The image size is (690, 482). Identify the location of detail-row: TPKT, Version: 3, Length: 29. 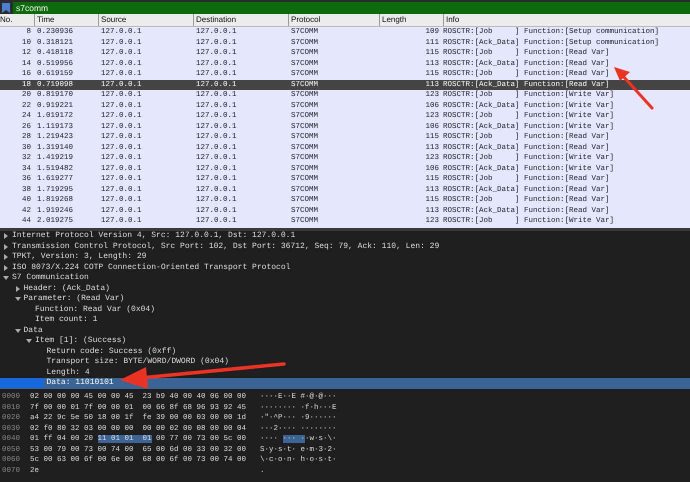
(345, 257).